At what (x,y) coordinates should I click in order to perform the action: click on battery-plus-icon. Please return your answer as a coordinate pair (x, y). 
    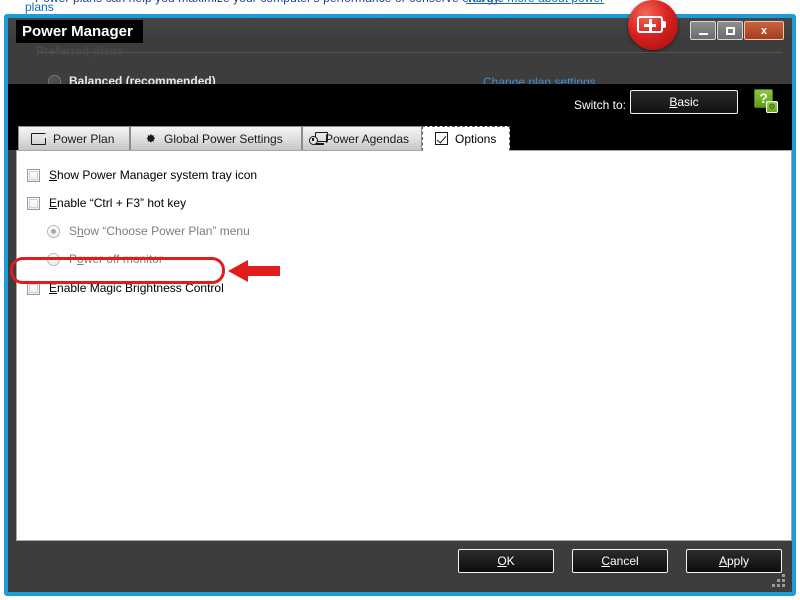
    Looking at the image, I should click on (653, 25).